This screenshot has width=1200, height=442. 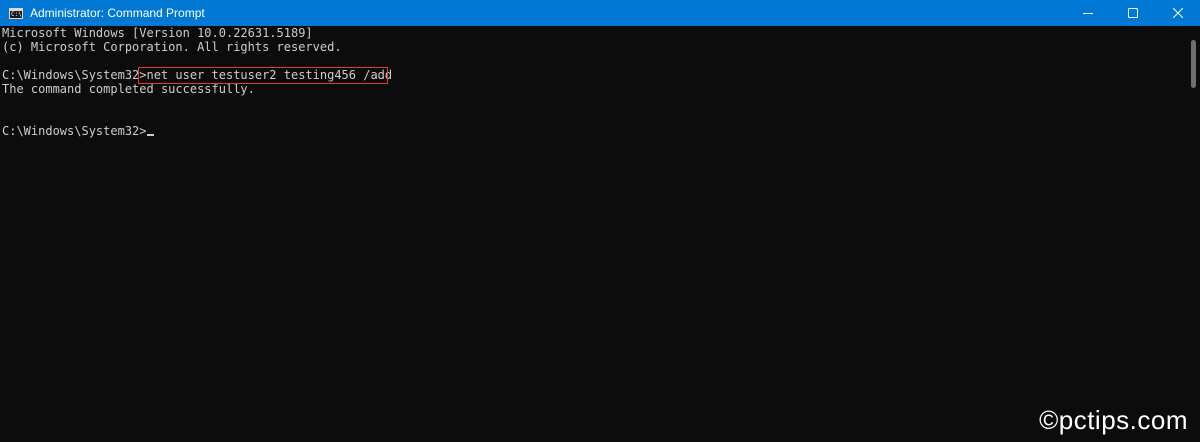 What do you see at coordinates (600, 13) in the screenshot?
I see `title-bar: C:\ Administrator: Command Prompt` at bounding box center [600, 13].